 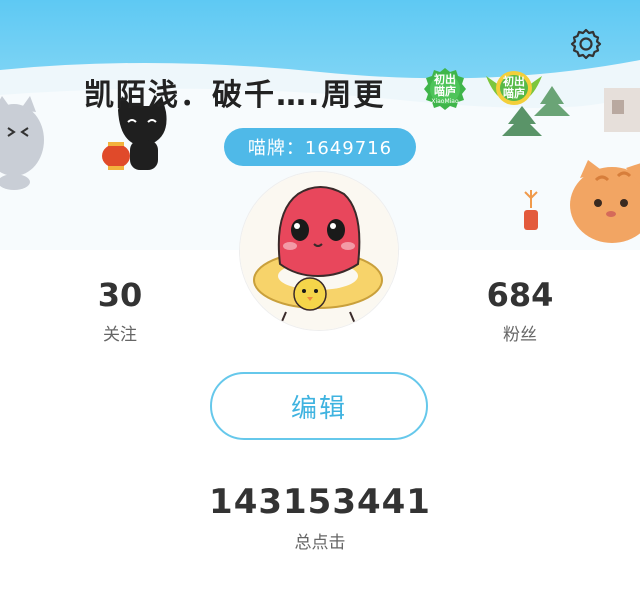 I want to click on following-stat: 30 关注, so click(x=120, y=310).